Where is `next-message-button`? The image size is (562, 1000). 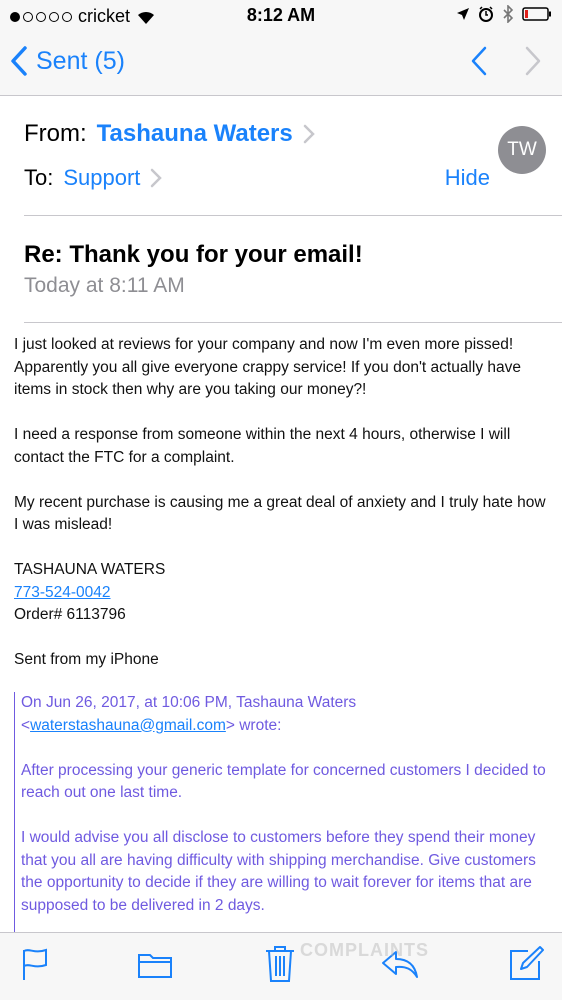
next-message-button is located at coordinates (533, 61).